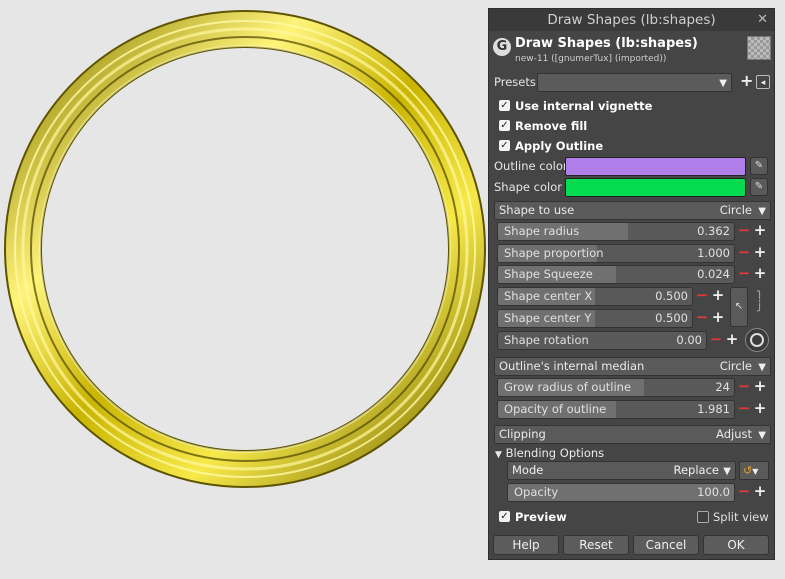  I want to click on reset-button: Reset, so click(596, 545).